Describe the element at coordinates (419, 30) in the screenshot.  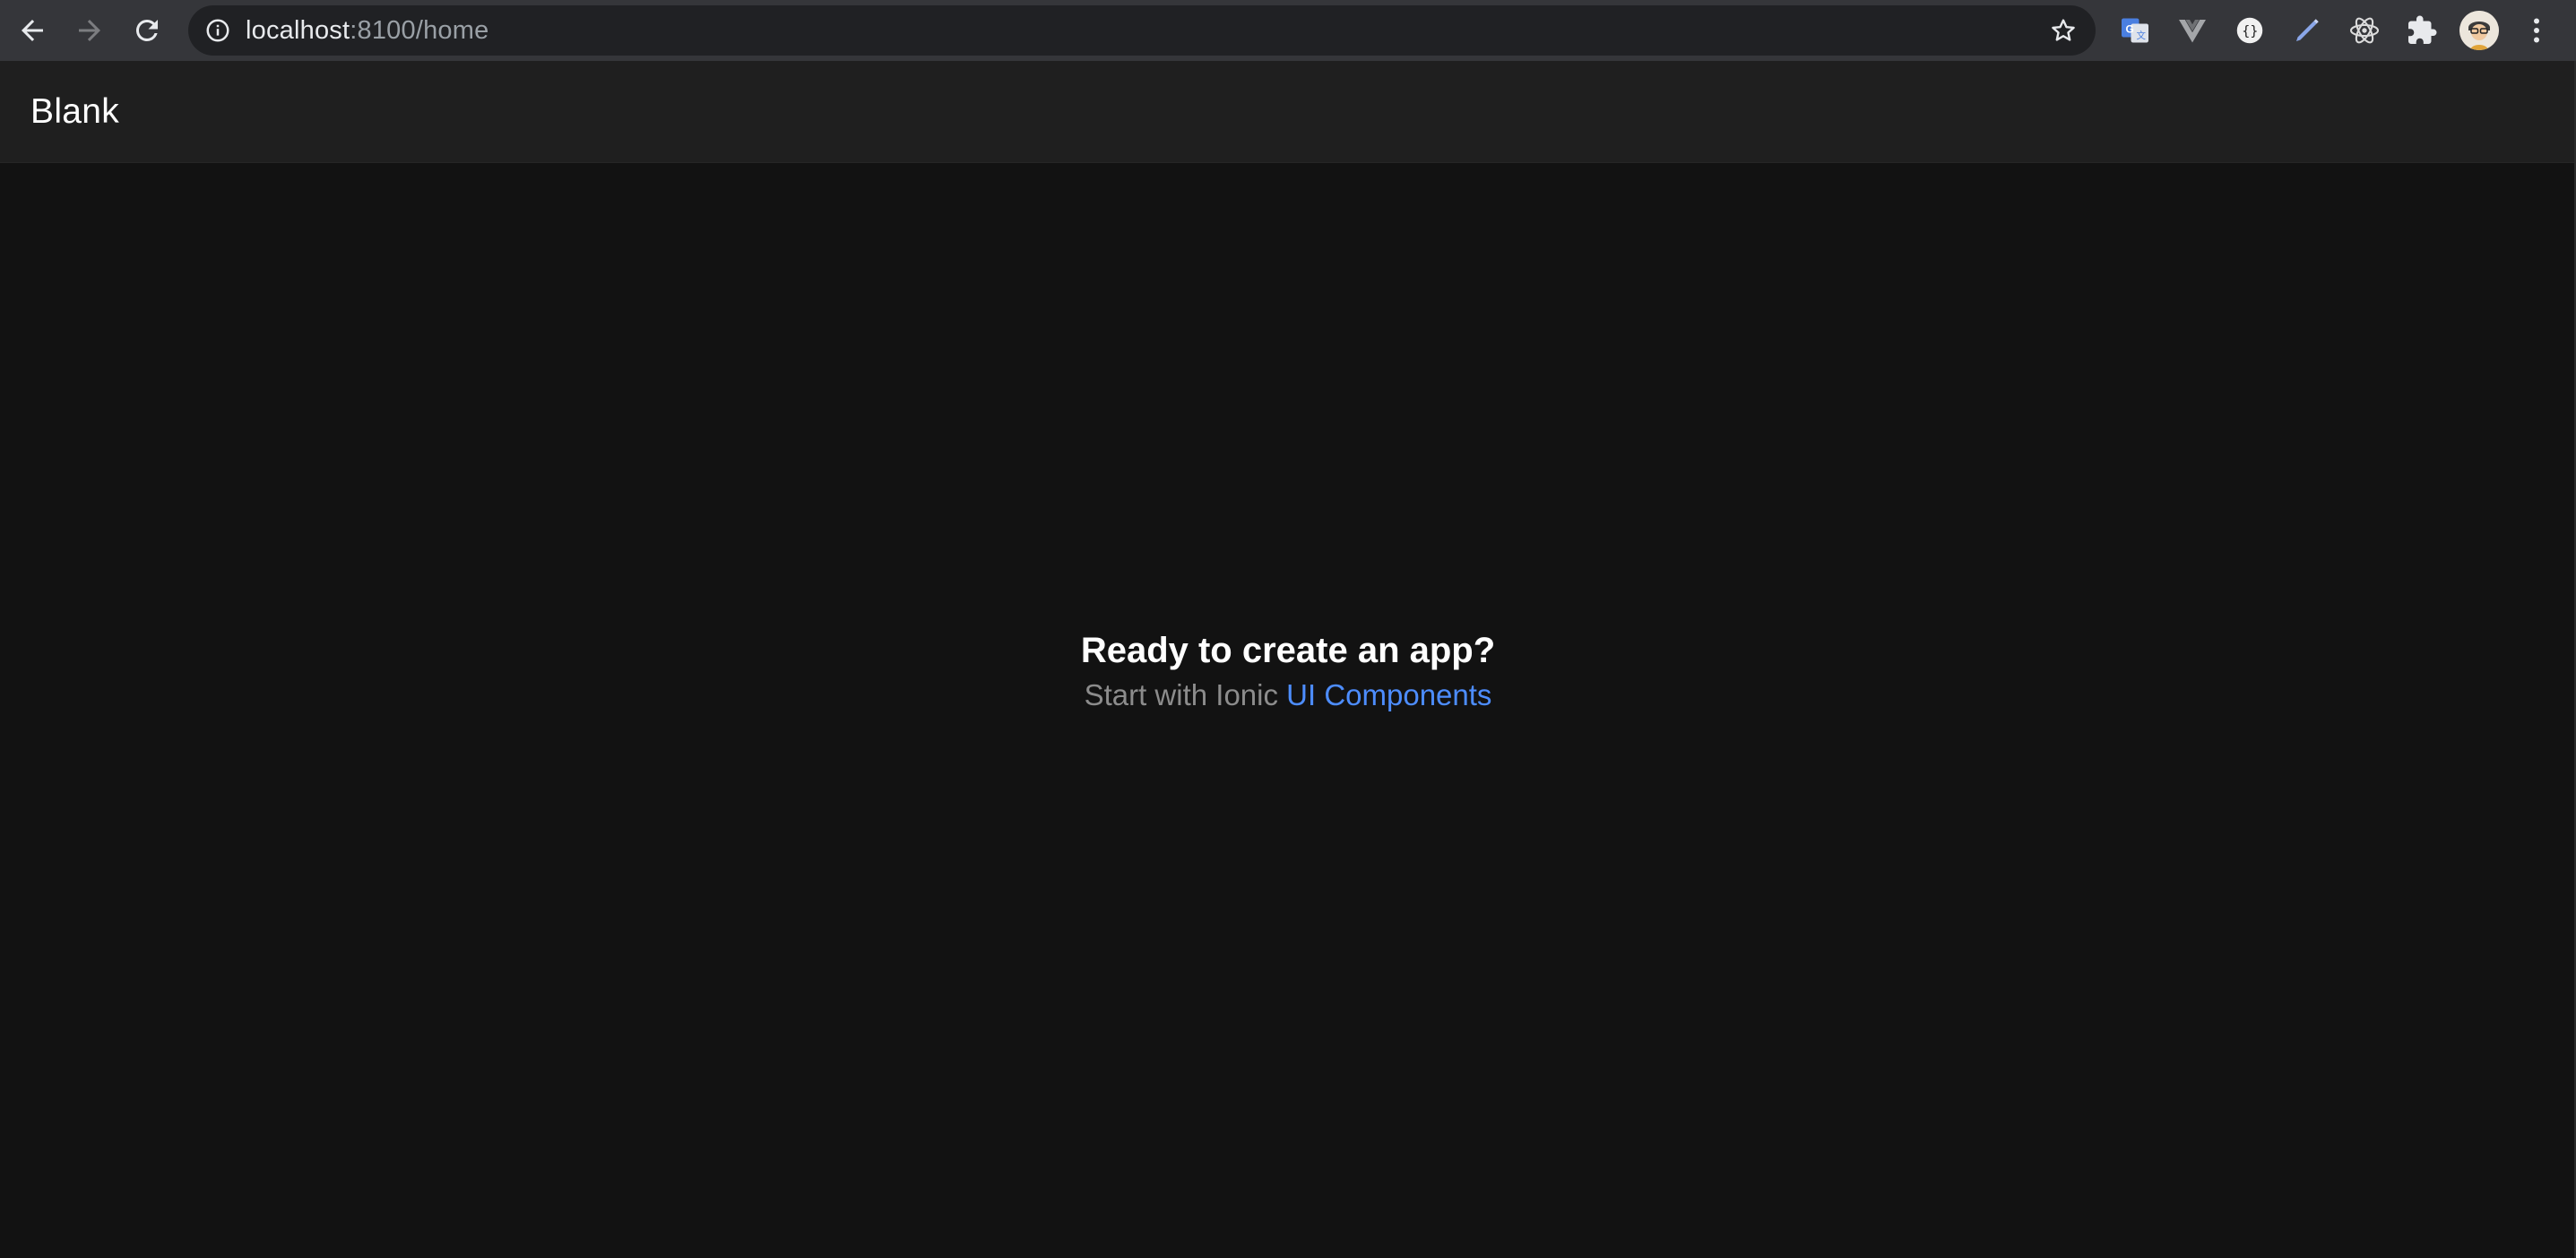
I see `url-path: :8100/home` at that location.